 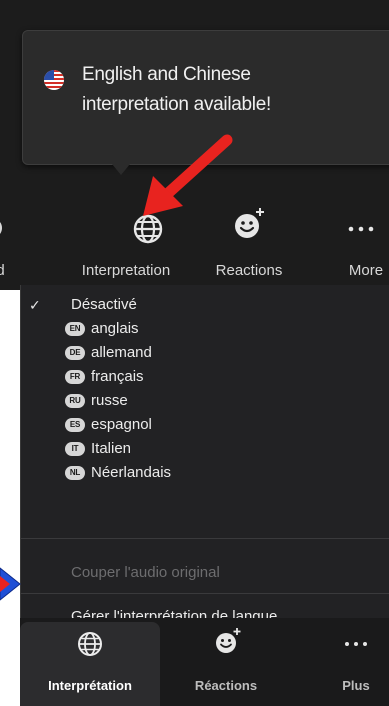 I want to click on language-item-es: ES espagnol, so click(x=205, y=425).